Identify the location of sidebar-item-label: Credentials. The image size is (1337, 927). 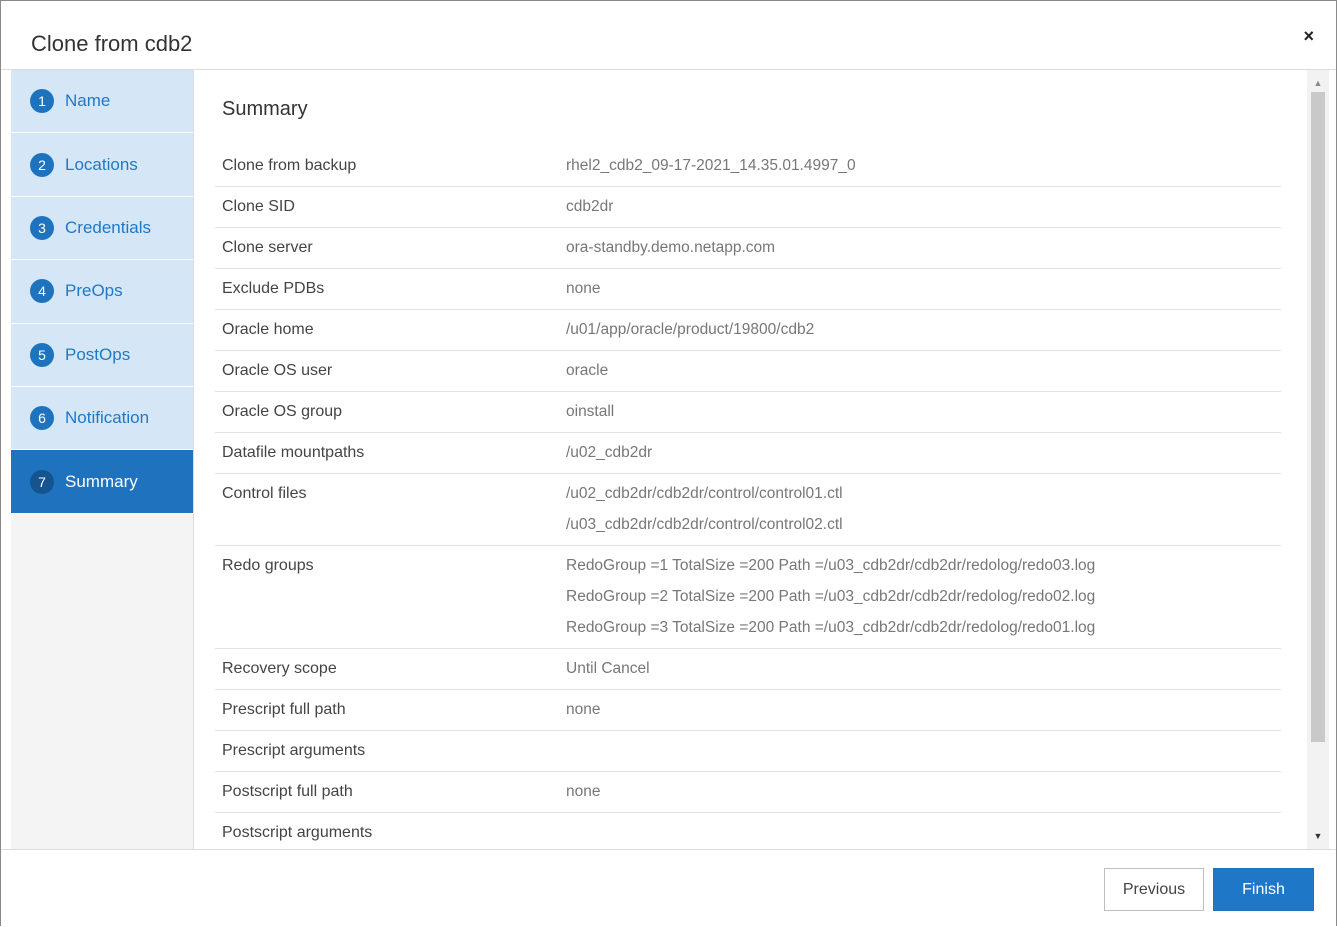
(108, 227).